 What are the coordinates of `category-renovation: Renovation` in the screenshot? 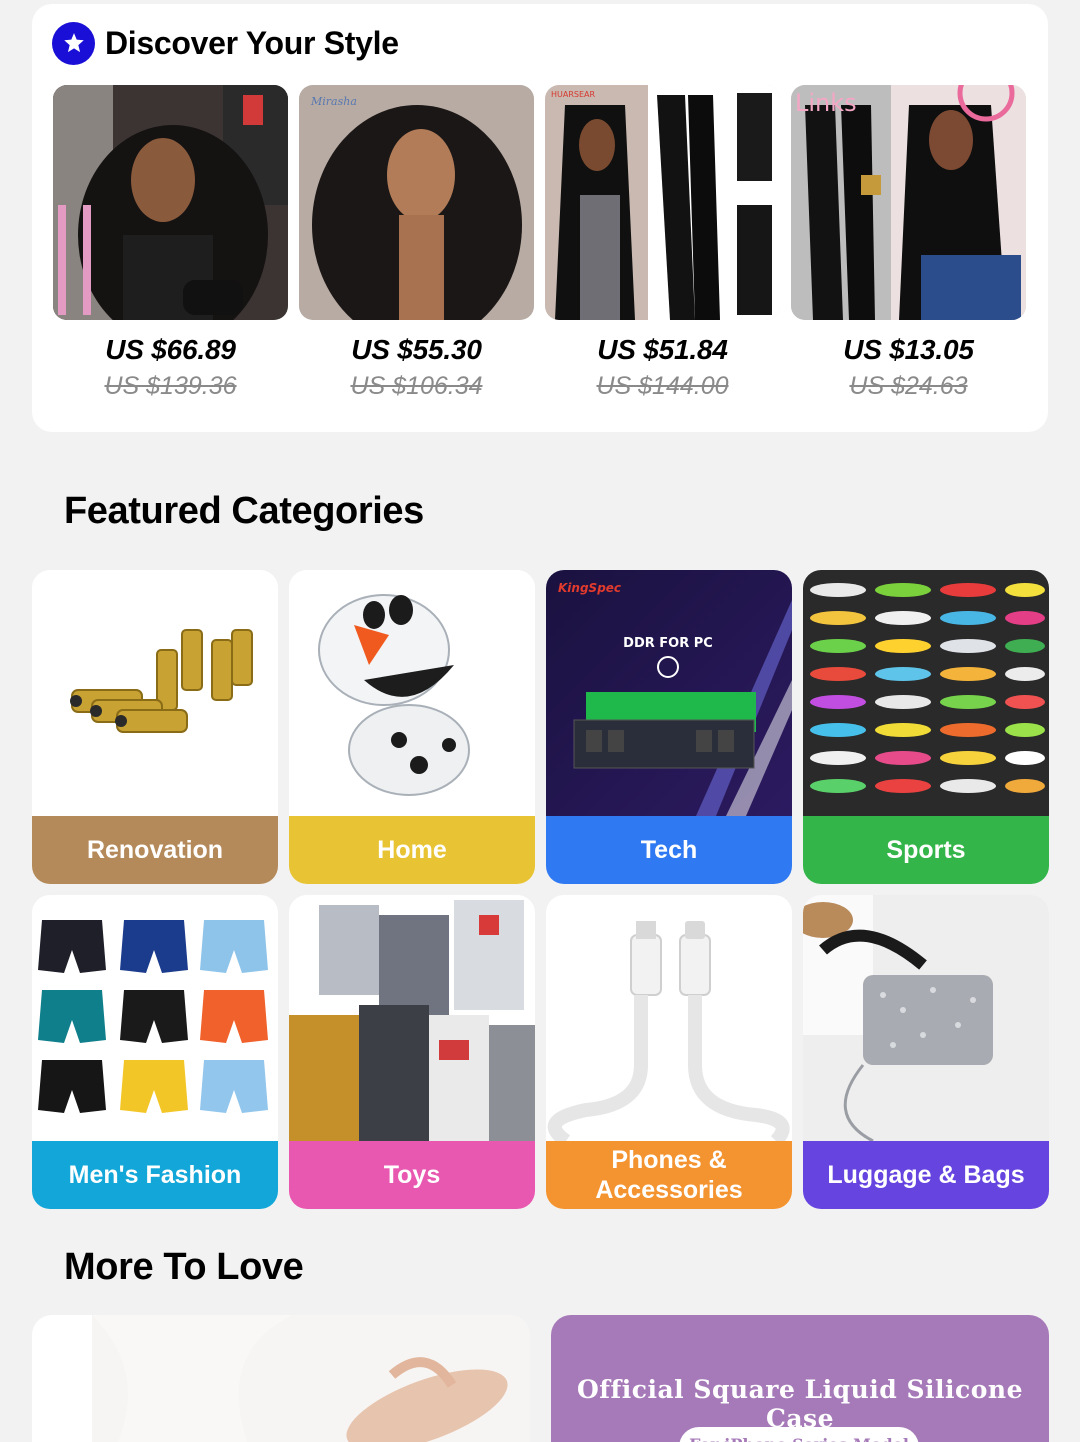 It's located at (155, 727).